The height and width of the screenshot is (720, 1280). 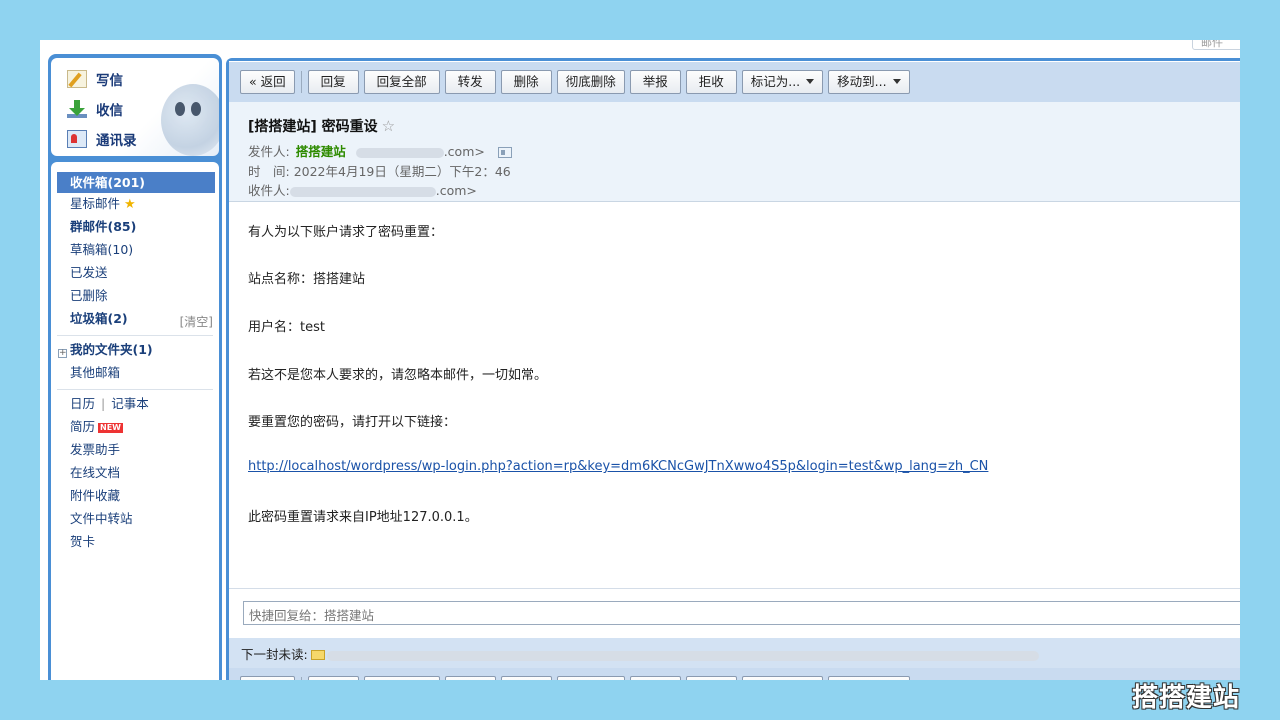 What do you see at coordinates (96, 427) in the screenshot?
I see `resume-link: 简历NEW` at bounding box center [96, 427].